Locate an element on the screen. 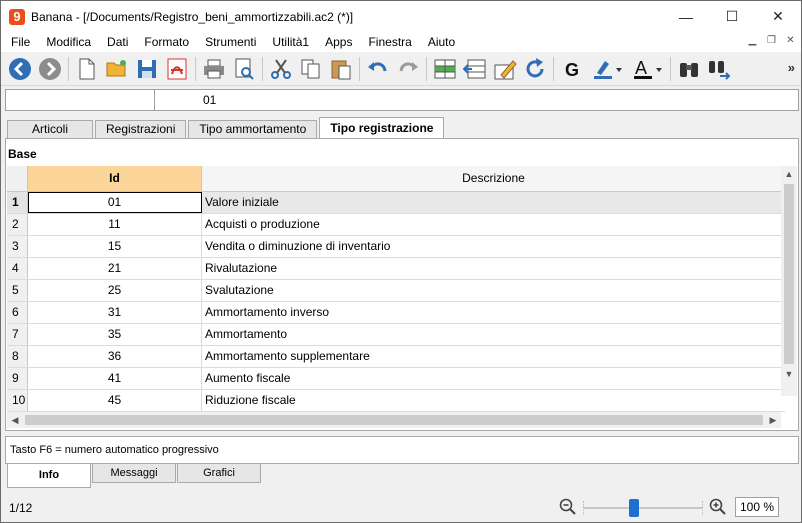  table-row: 10 45 Riduzione fiscale is located at coordinates (396, 401).